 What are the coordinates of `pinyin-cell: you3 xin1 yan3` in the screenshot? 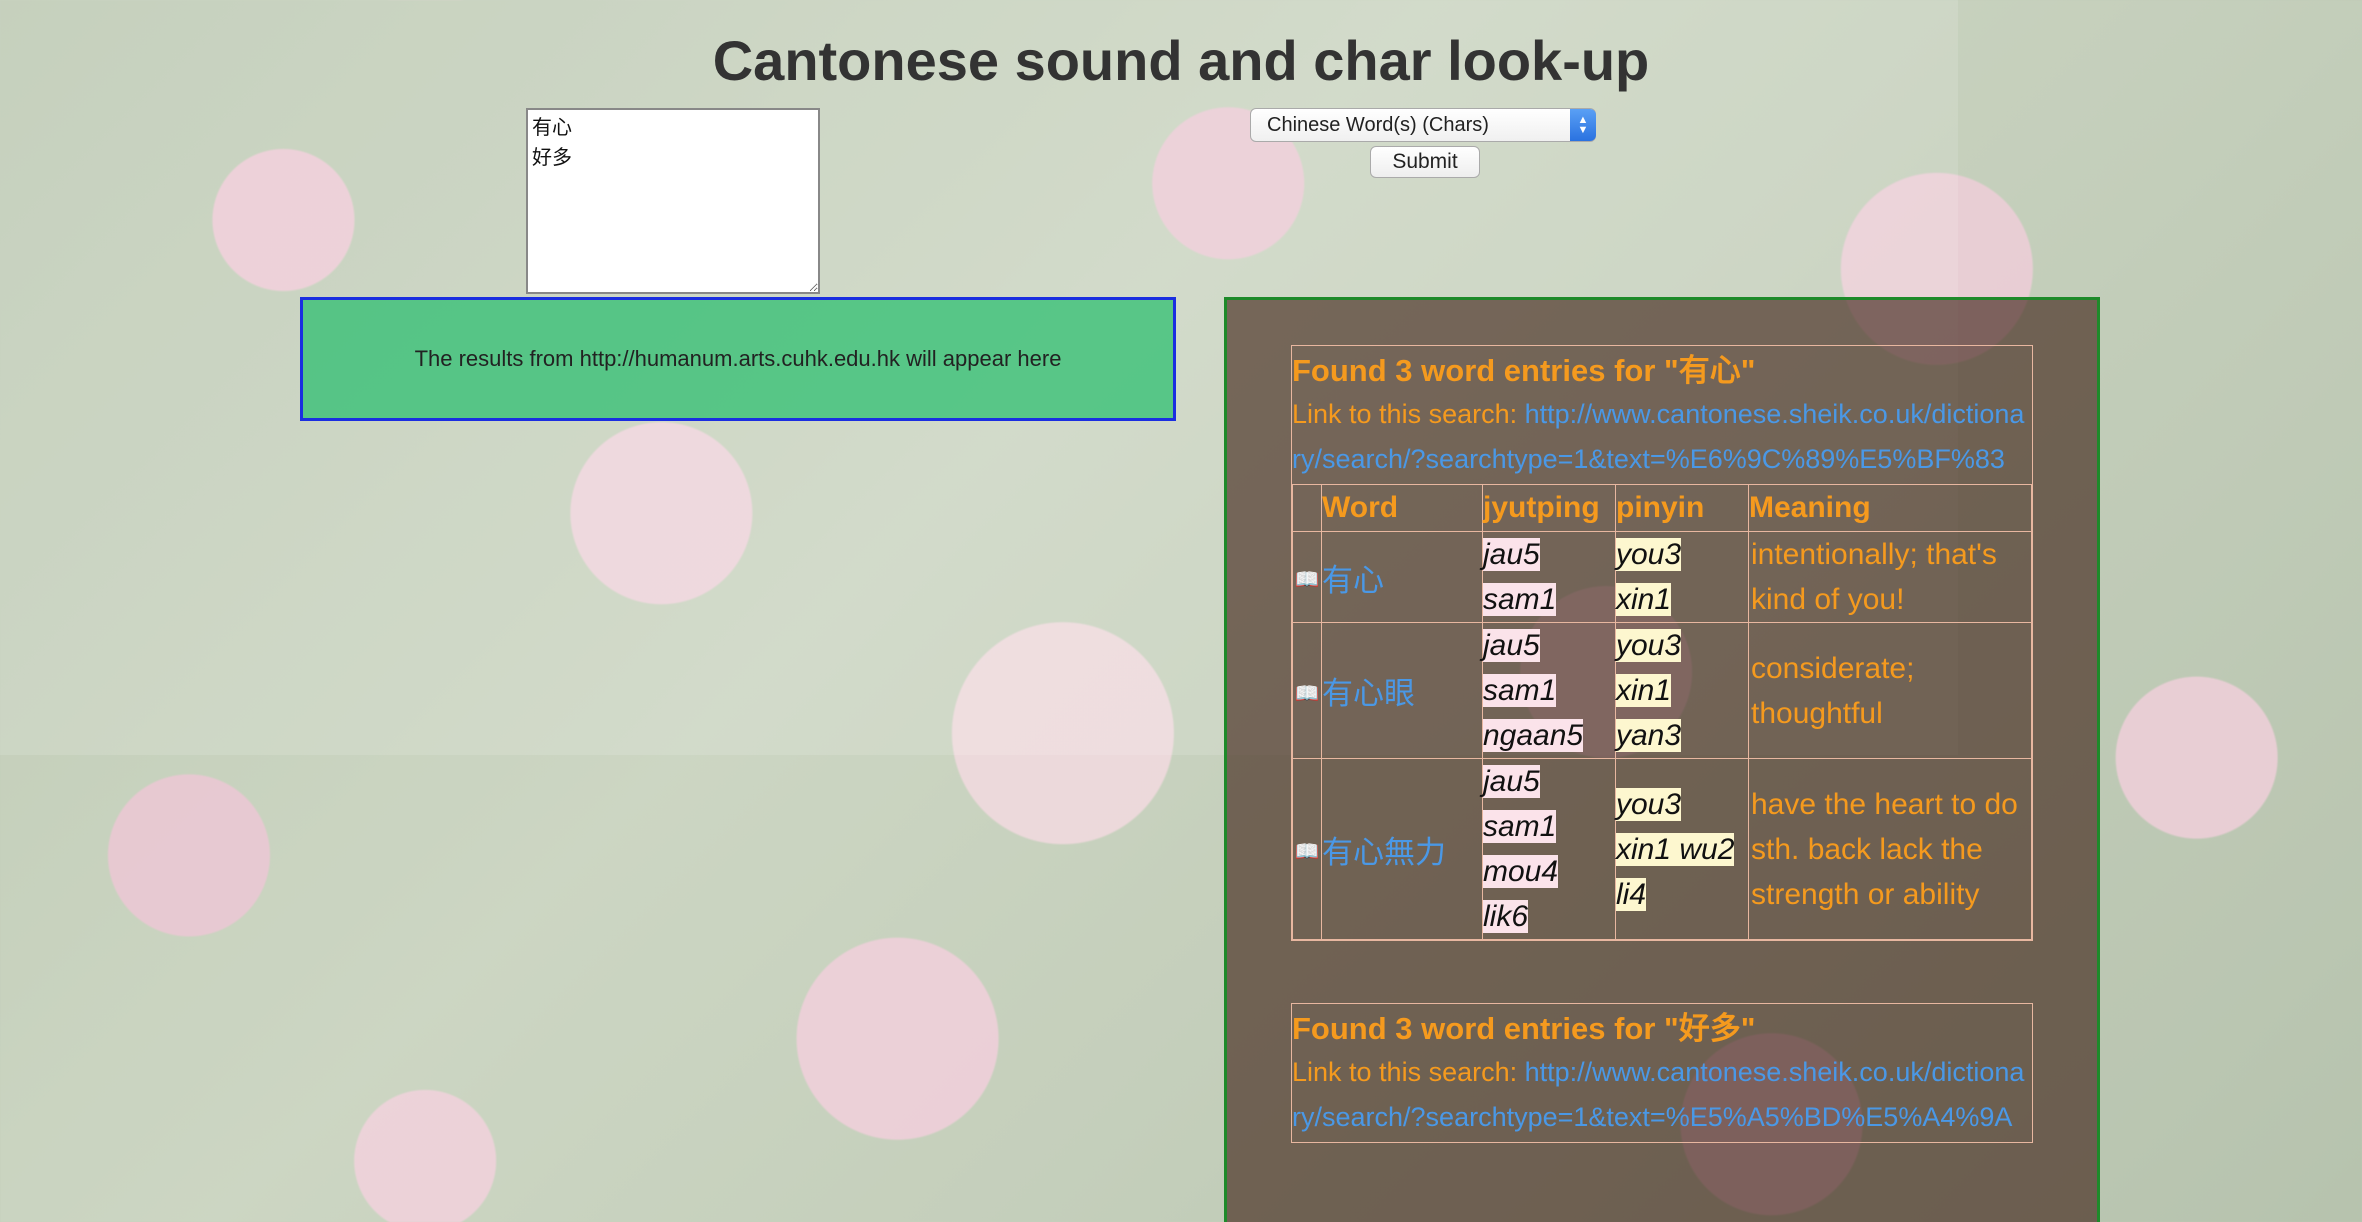 It's located at (1682, 690).